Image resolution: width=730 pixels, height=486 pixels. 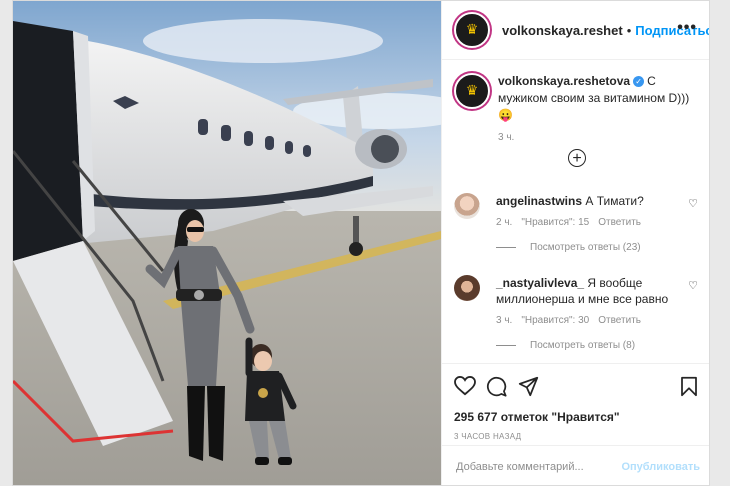 What do you see at coordinates (599, 137) in the screenshot?
I see `caption-time: 3 ч.` at bounding box center [599, 137].